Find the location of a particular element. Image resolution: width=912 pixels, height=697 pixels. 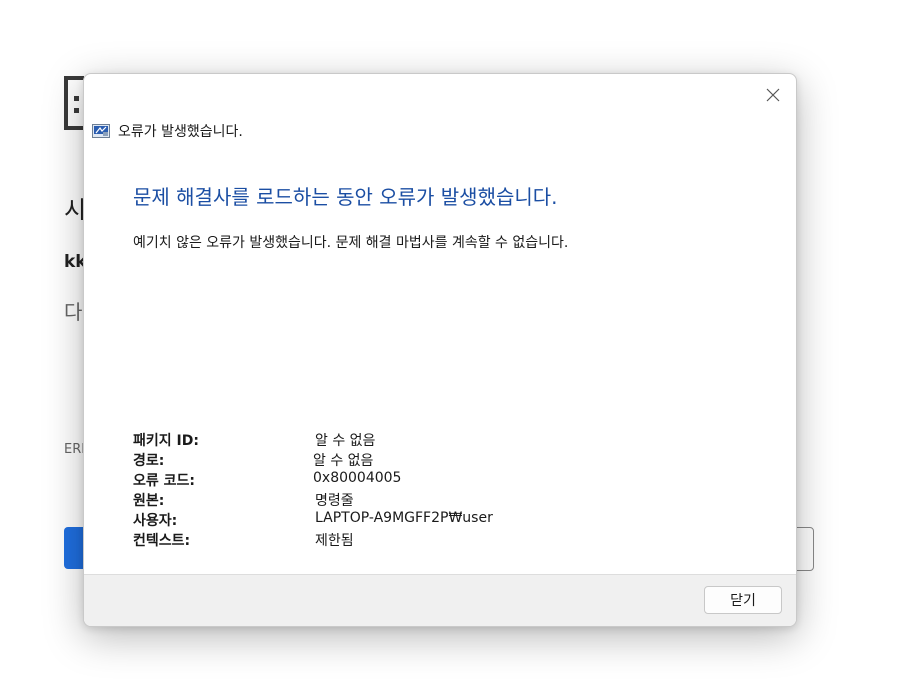

close-icon is located at coordinates (773, 95).